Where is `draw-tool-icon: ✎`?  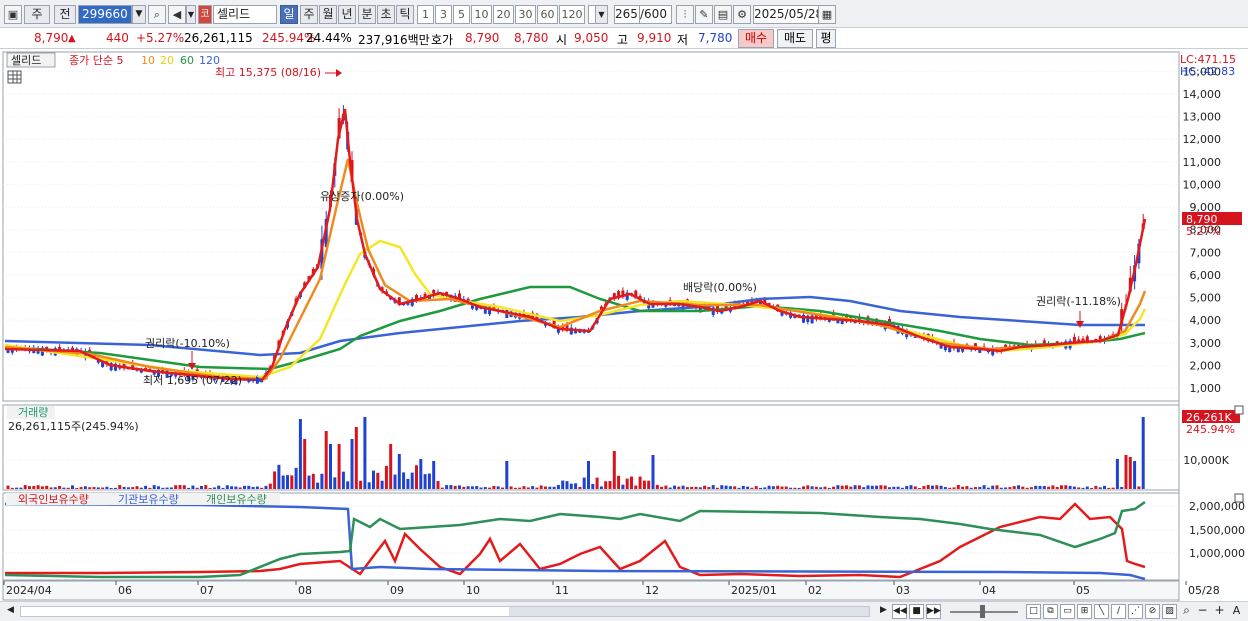
draw-tool-icon: ✎ is located at coordinates (704, 14).